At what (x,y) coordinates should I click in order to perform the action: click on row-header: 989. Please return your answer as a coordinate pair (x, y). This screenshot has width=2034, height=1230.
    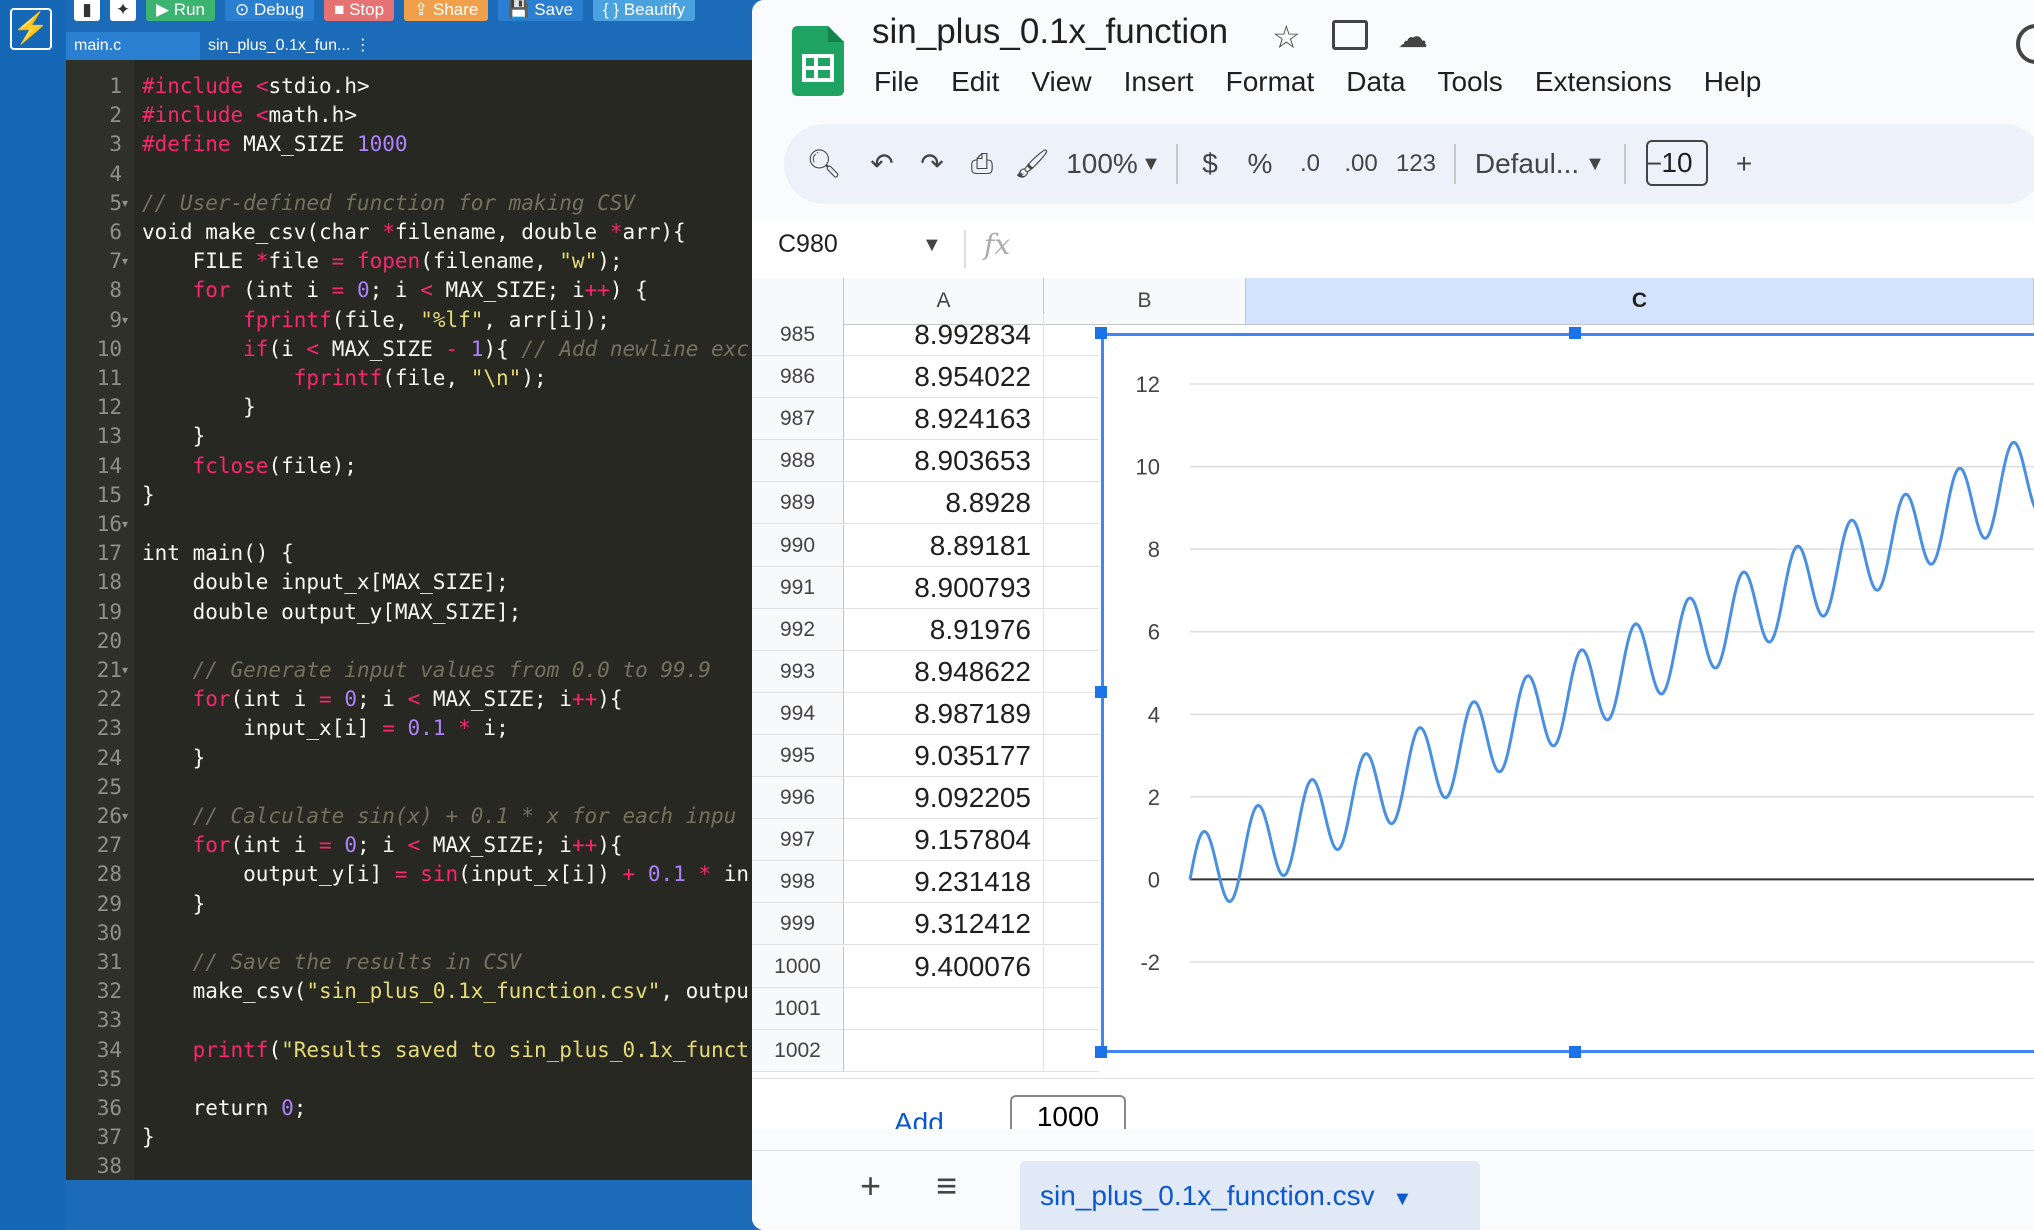
    Looking at the image, I should click on (798, 503).